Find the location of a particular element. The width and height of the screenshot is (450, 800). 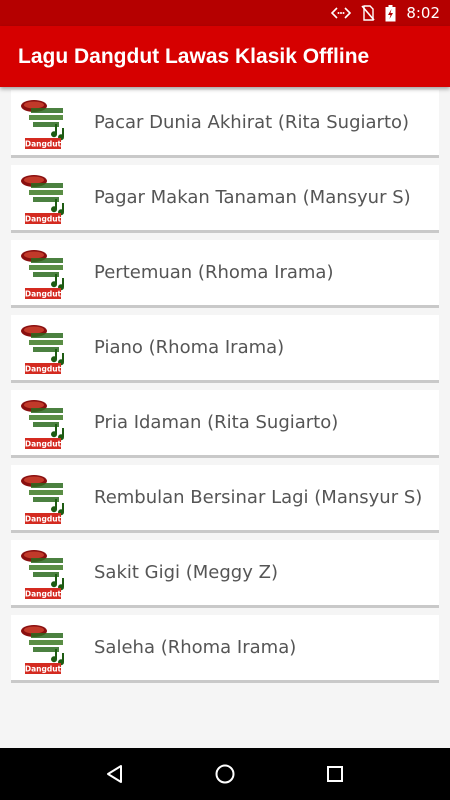

status-bar: 8:02 is located at coordinates (225, 13).